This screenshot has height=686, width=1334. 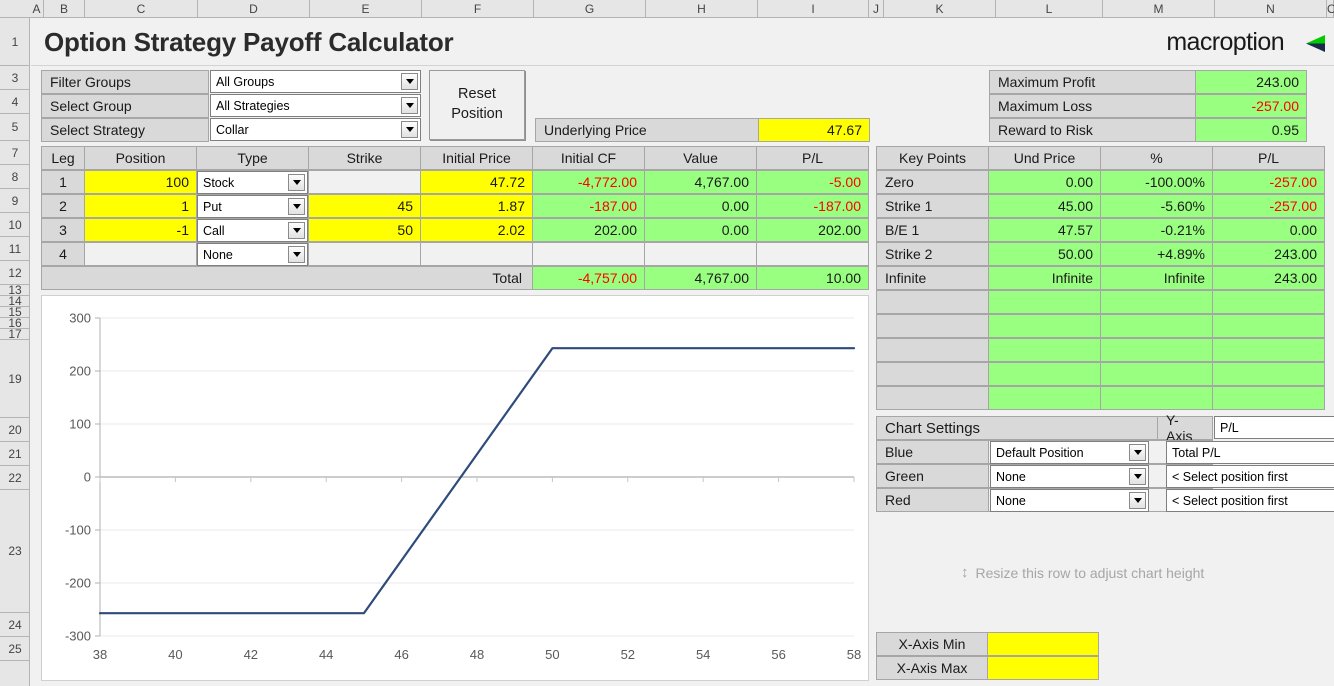 What do you see at coordinates (364, 182) in the screenshot?
I see `leg-1-strike-input` at bounding box center [364, 182].